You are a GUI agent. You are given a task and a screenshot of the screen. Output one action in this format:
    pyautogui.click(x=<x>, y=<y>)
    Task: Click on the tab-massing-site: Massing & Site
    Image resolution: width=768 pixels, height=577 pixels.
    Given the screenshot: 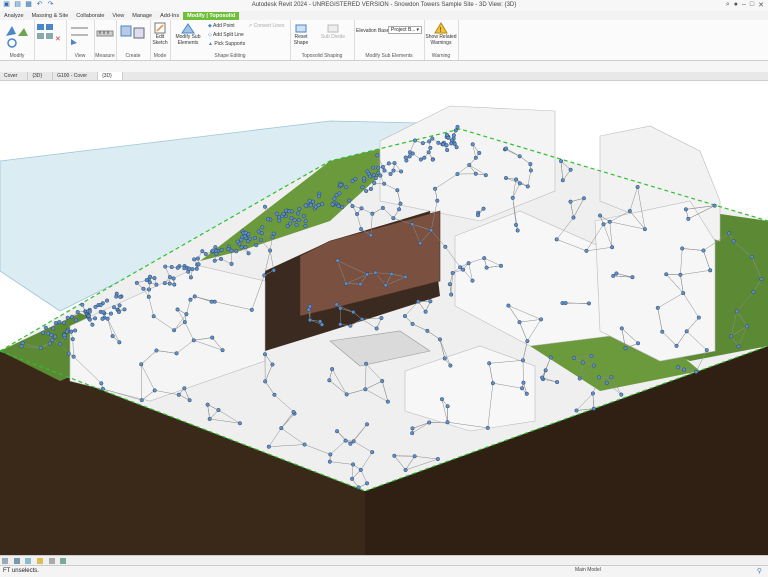 What is the action you would take?
    pyautogui.click(x=50, y=16)
    